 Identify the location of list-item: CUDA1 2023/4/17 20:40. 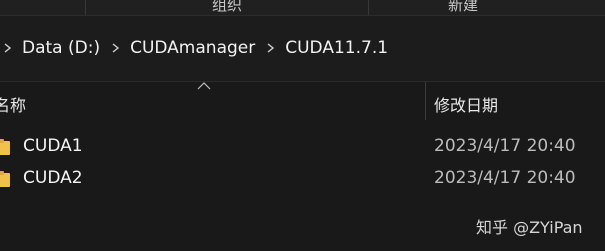
(302, 147).